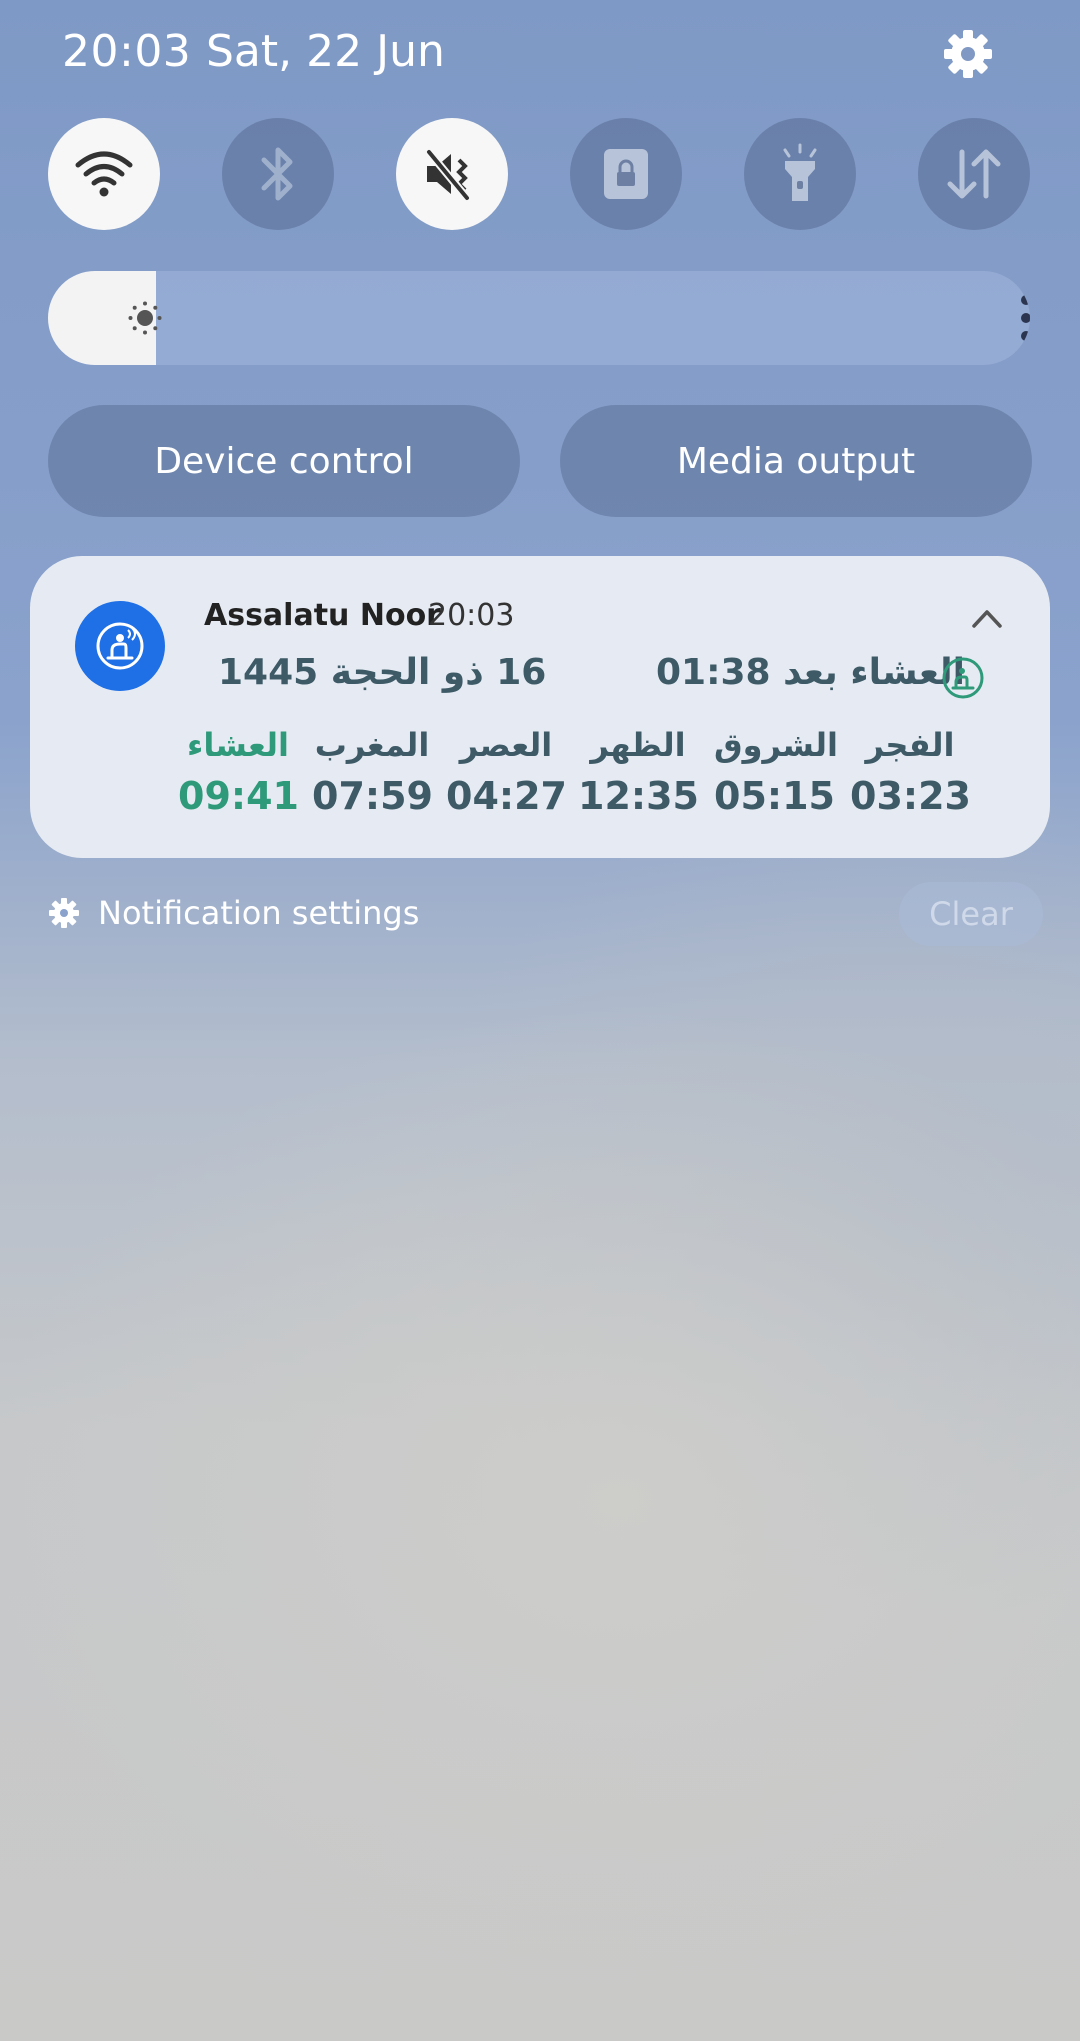  I want to click on prayer-sunrise: الشروق 05:15, so click(776, 770).